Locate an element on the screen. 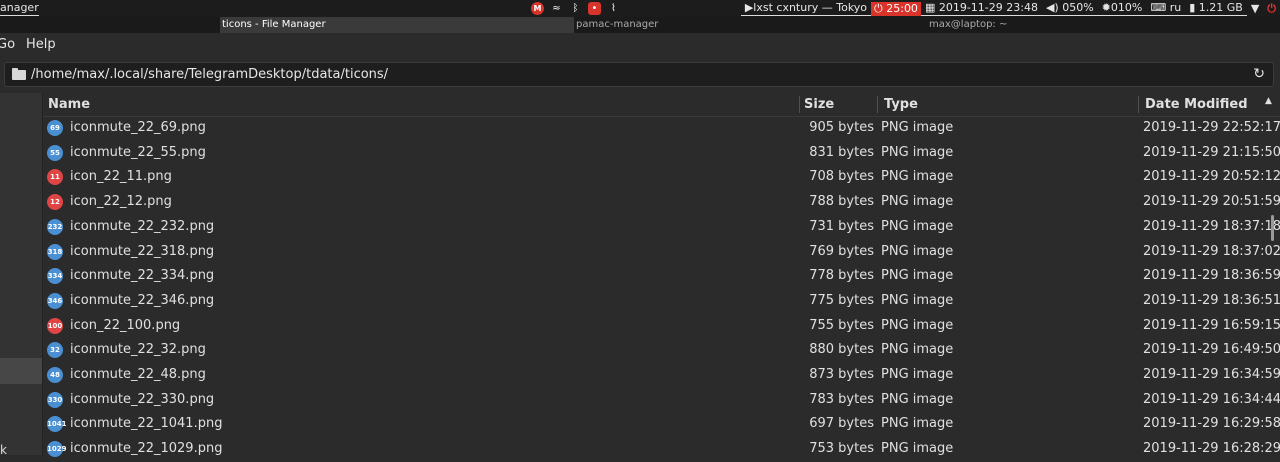 This screenshot has width=1280, height=462. image-file-icon: 69 is located at coordinates (55, 128).